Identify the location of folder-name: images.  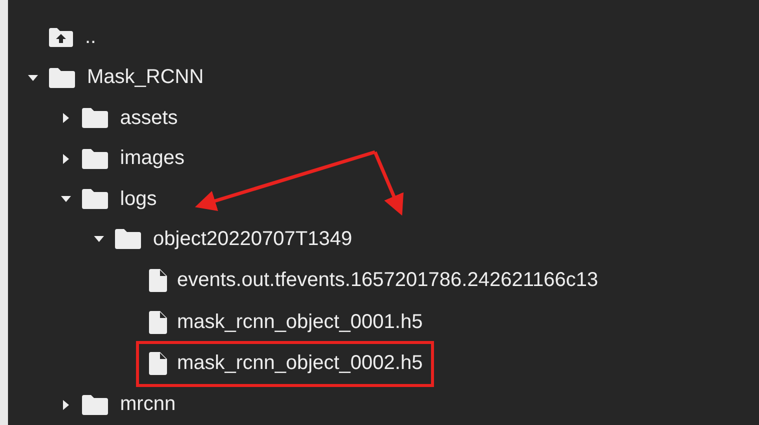
(152, 158).